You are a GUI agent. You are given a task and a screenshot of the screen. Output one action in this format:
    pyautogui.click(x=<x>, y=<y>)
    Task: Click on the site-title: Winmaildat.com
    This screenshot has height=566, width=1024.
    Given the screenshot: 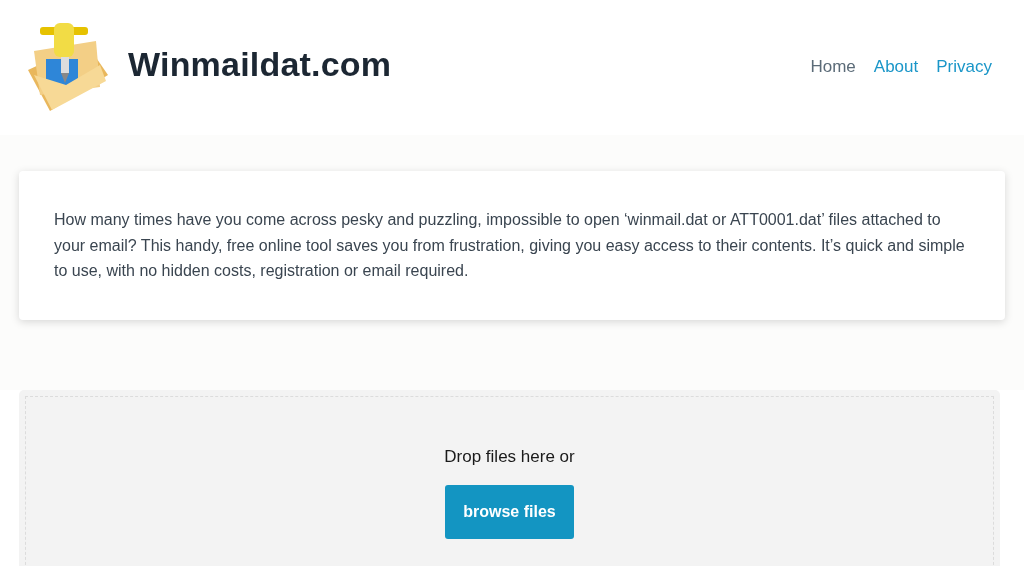 What is the action you would take?
    pyautogui.click(x=260, y=64)
    